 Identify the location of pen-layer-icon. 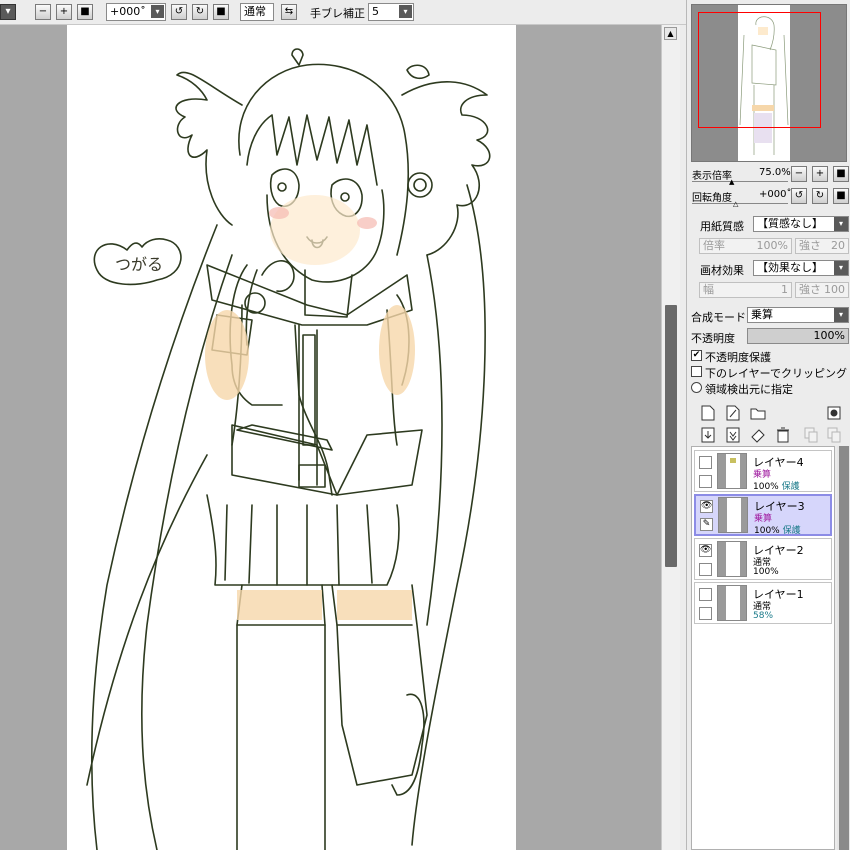
(732, 412).